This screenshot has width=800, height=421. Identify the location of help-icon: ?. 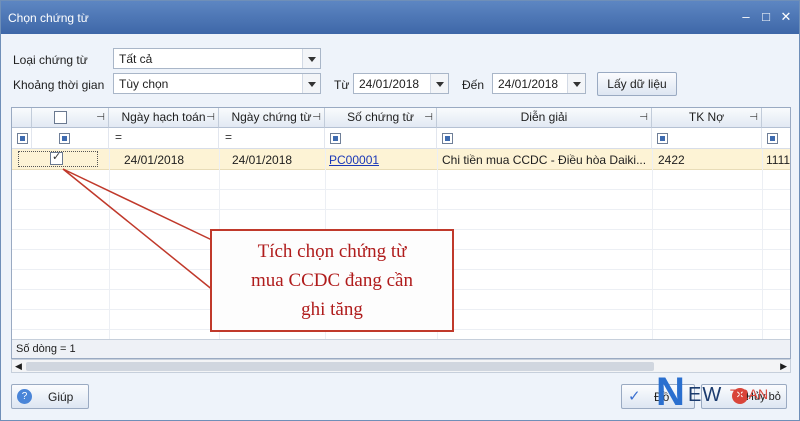
(24, 396).